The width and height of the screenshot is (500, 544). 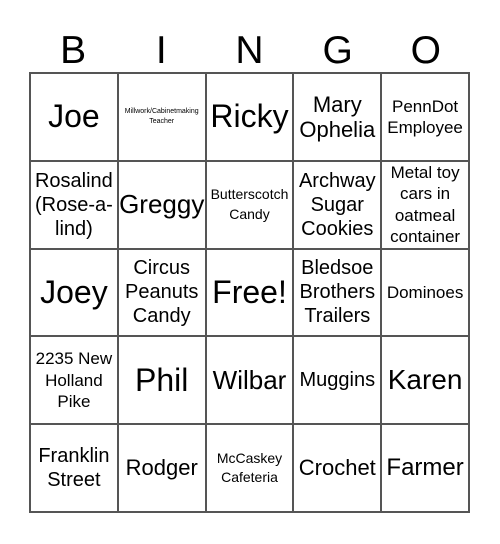 I want to click on cell-text: Joe, so click(x=74, y=116).